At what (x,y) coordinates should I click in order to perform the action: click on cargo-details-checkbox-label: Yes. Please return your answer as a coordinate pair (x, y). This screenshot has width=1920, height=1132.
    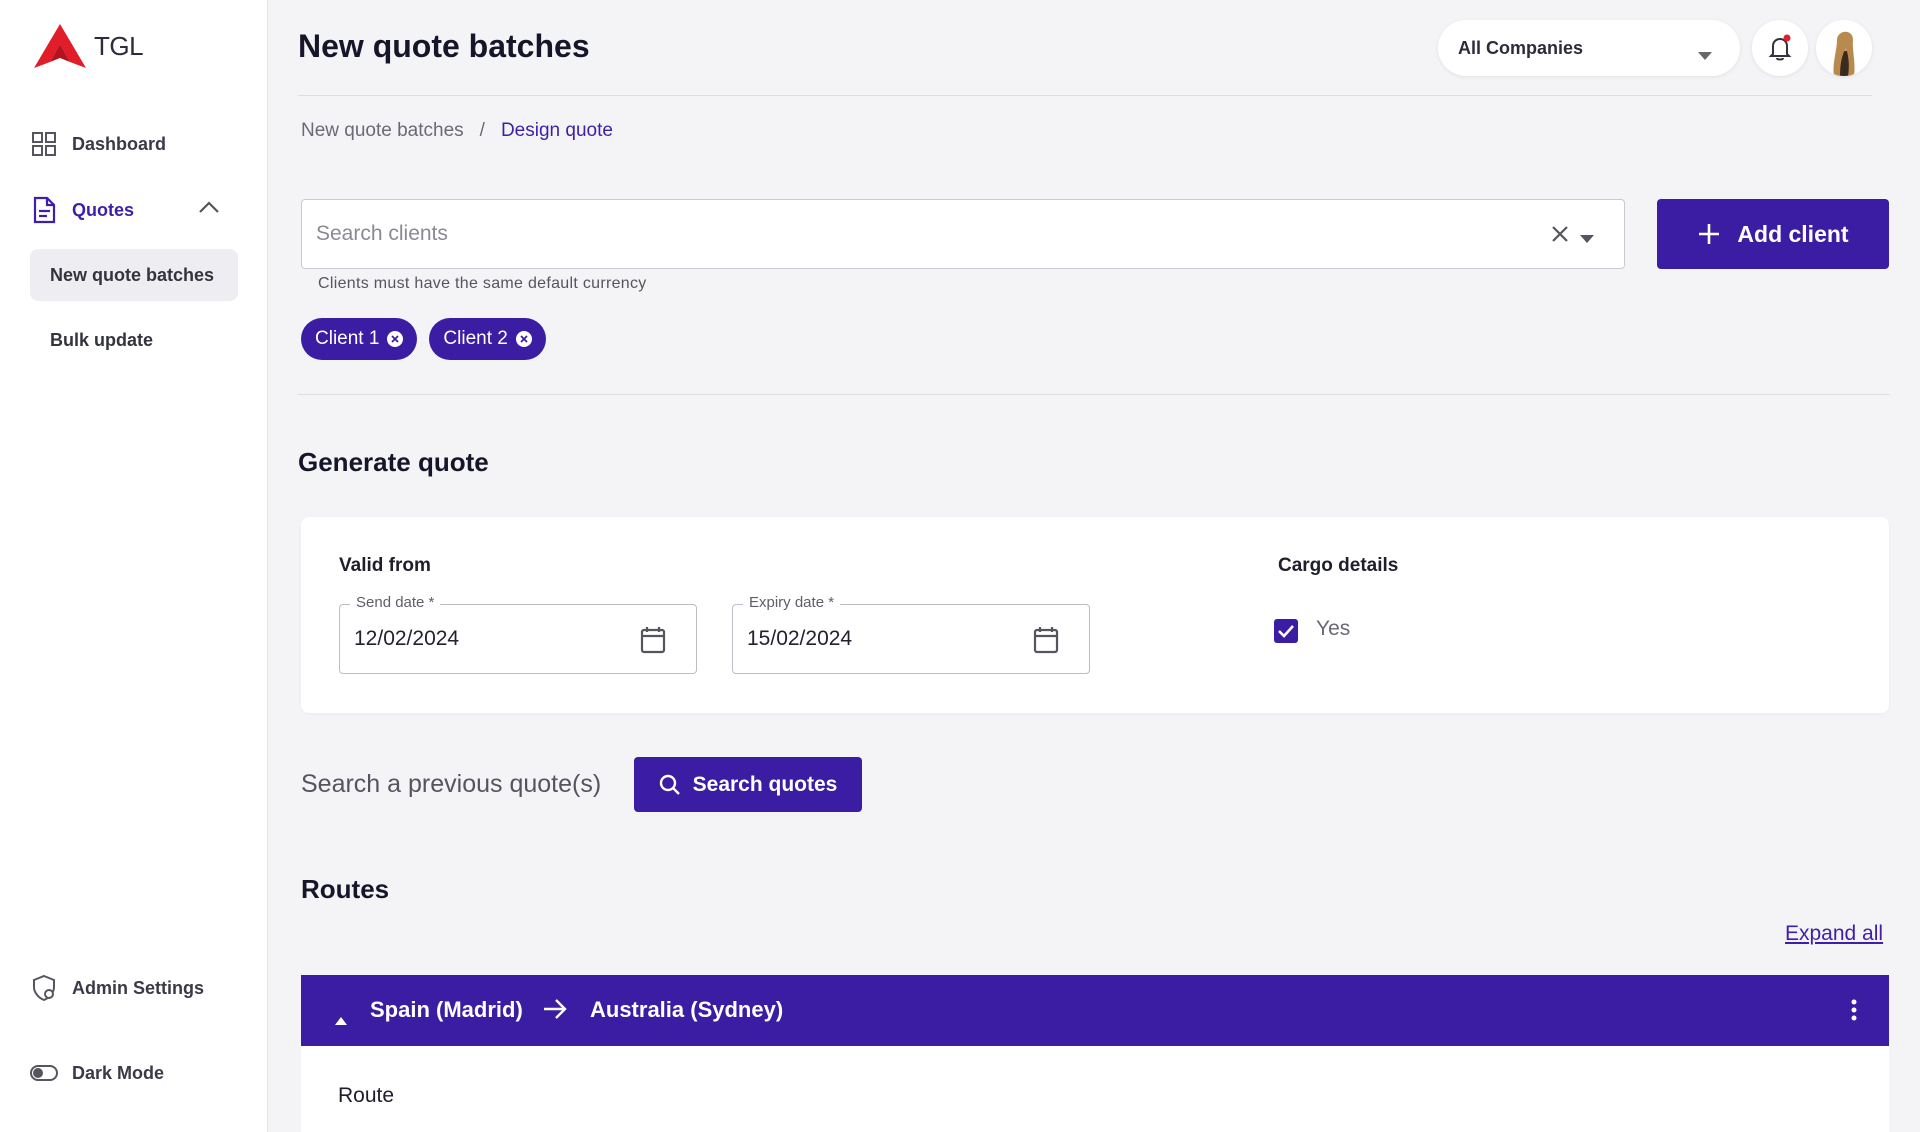
    Looking at the image, I should click on (1333, 628).